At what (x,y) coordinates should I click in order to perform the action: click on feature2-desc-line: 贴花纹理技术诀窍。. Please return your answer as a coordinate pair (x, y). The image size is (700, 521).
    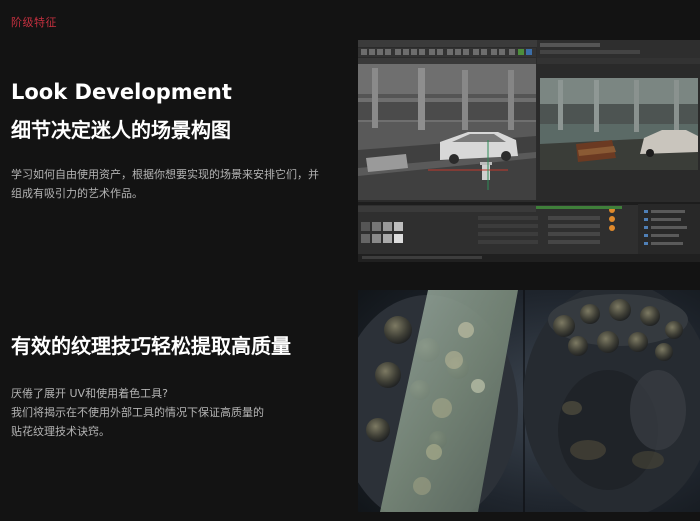
    Looking at the image, I should click on (60, 431).